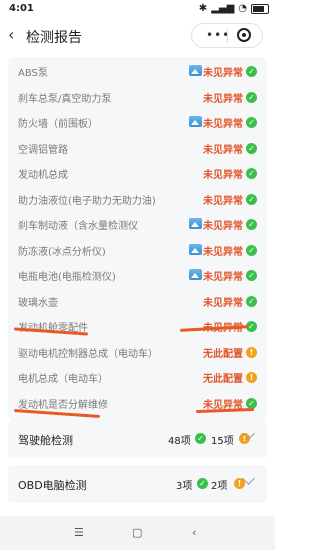 This screenshot has height=550, width=320. I want to click on status-bar: 4:01 ✱ ▂▄▆ ◔, so click(137, 10).